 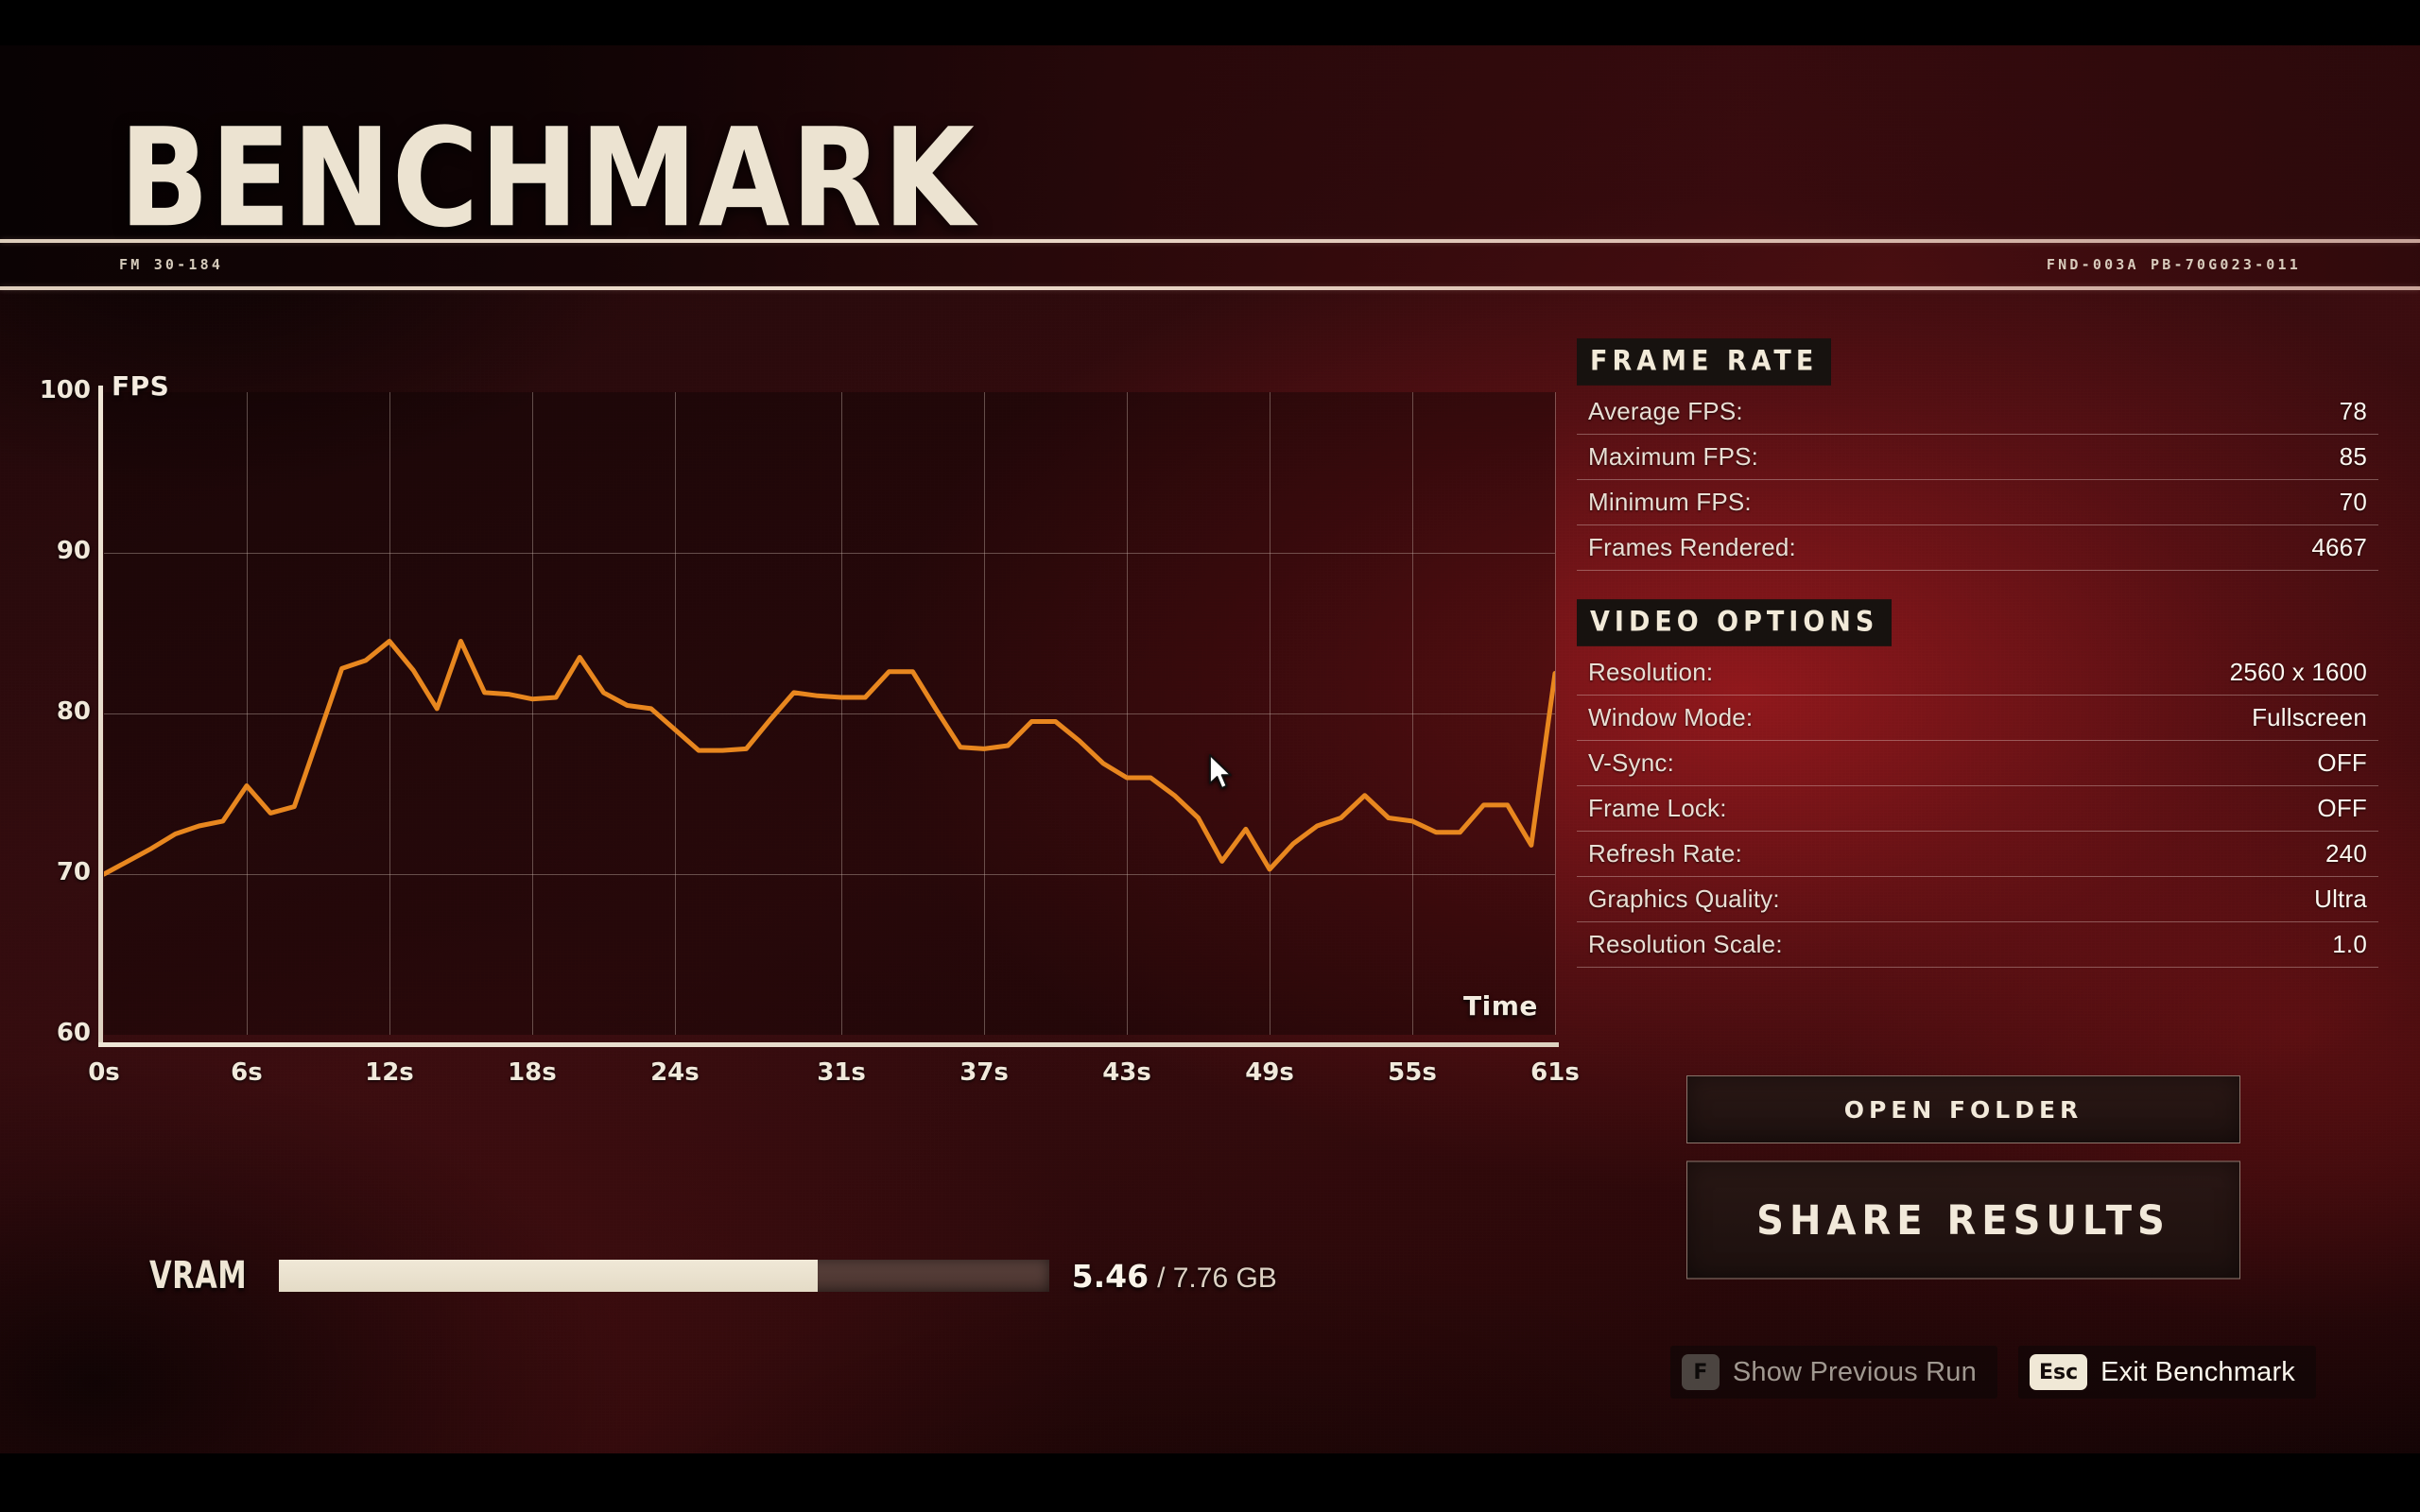 I want to click on header: BENCHMARK, so click(x=1210, y=145).